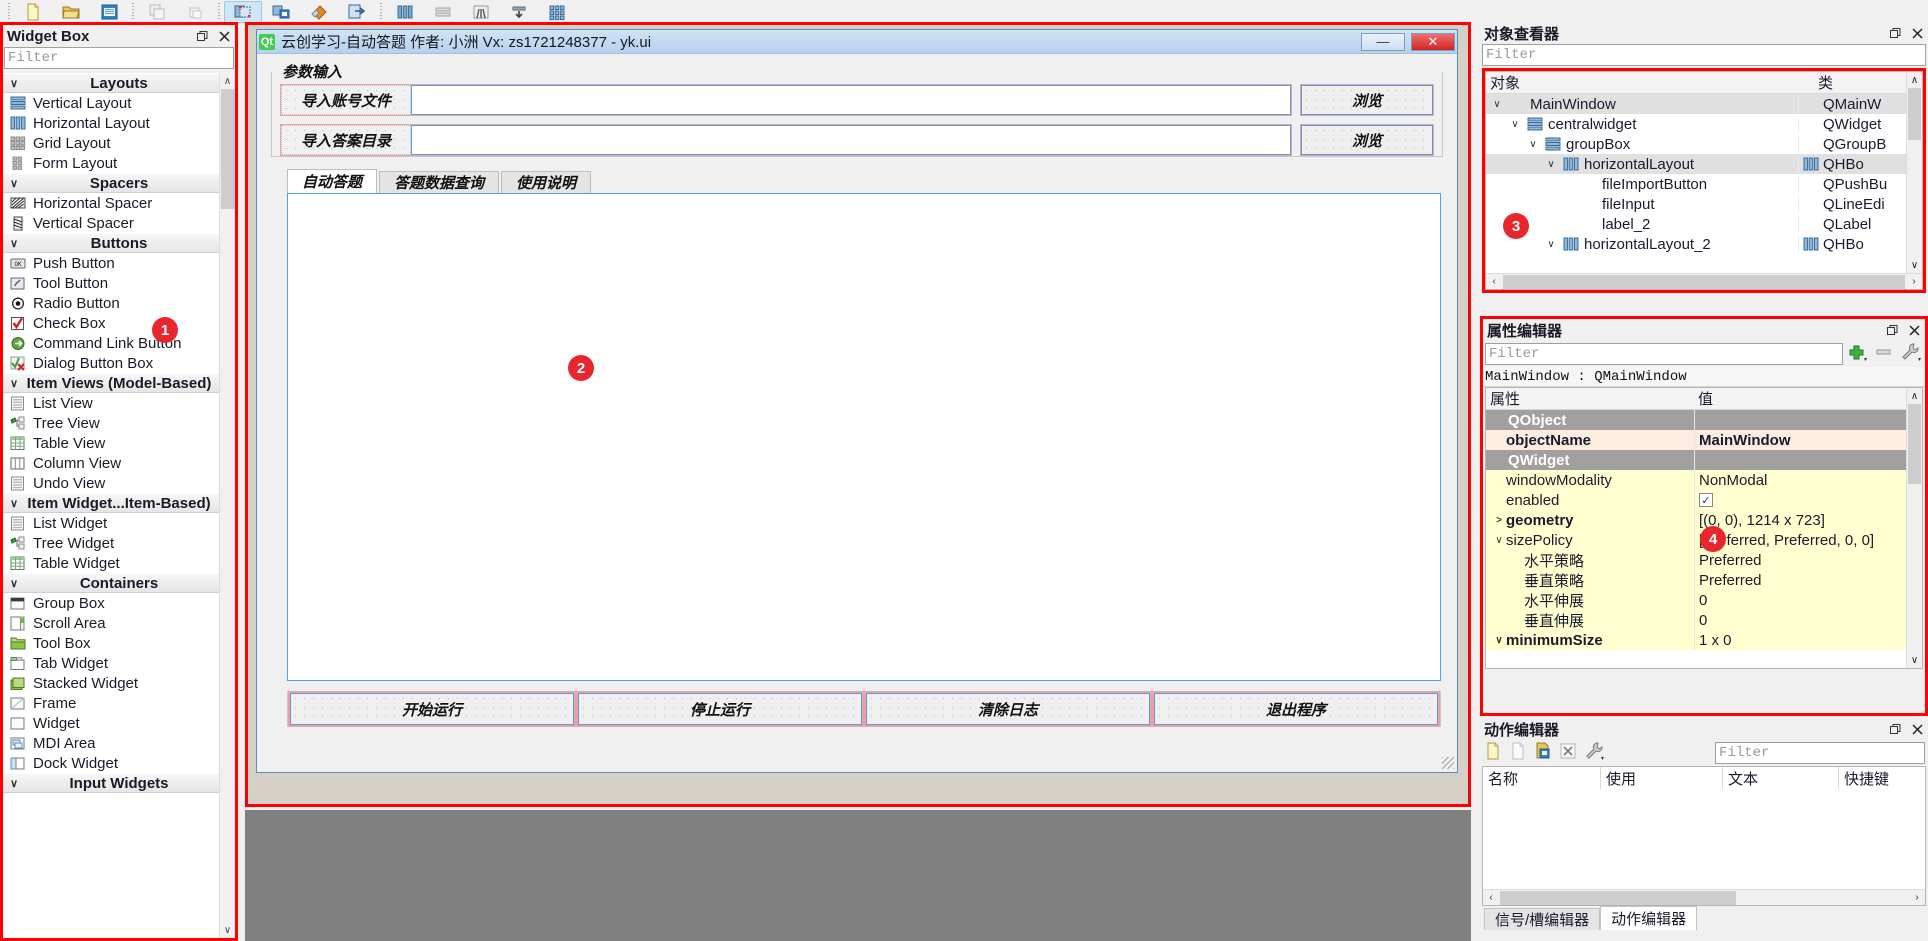  I want to click on close-button: ✕, so click(1433, 41).